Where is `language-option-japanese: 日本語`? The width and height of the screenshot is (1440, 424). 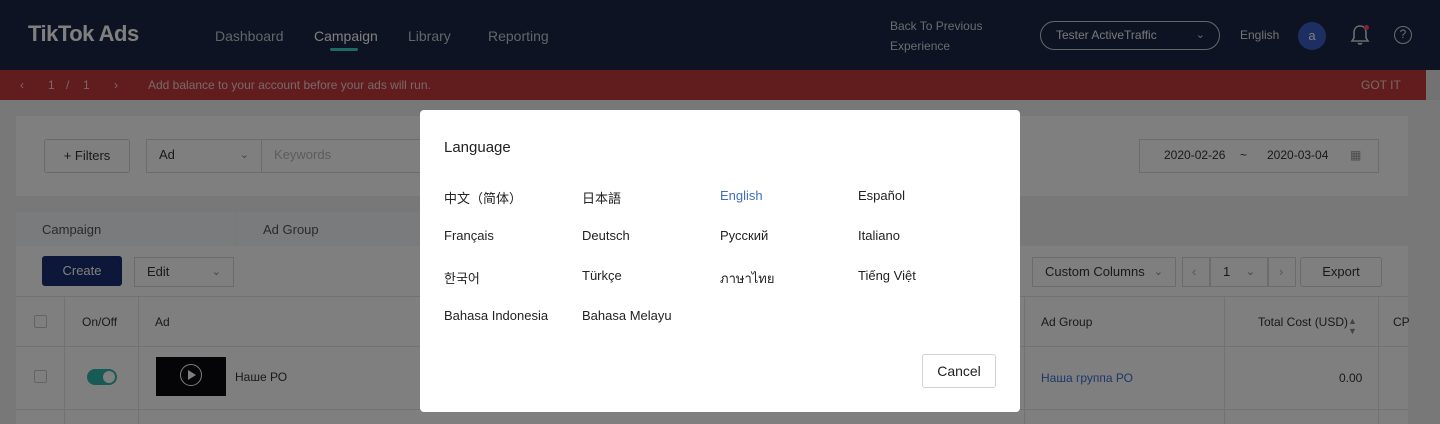
language-option-japanese: 日本語 is located at coordinates (601, 197).